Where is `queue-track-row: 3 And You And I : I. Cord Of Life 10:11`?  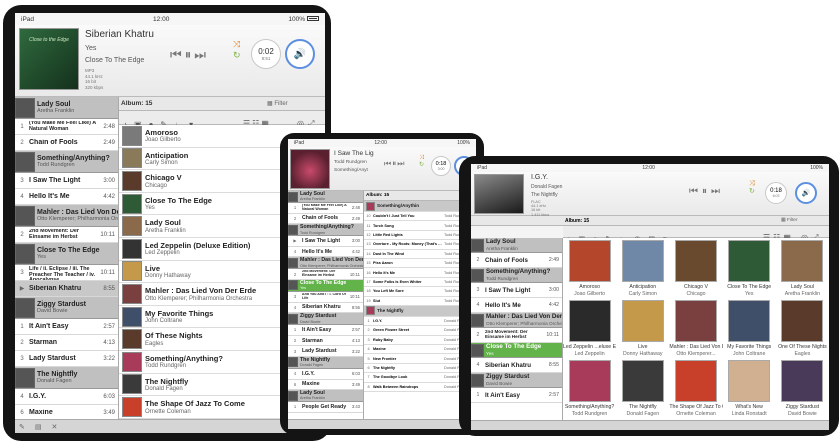 queue-track-row: 3 And You And I : I. Cord Of Life 10:11 is located at coordinates (325, 297).